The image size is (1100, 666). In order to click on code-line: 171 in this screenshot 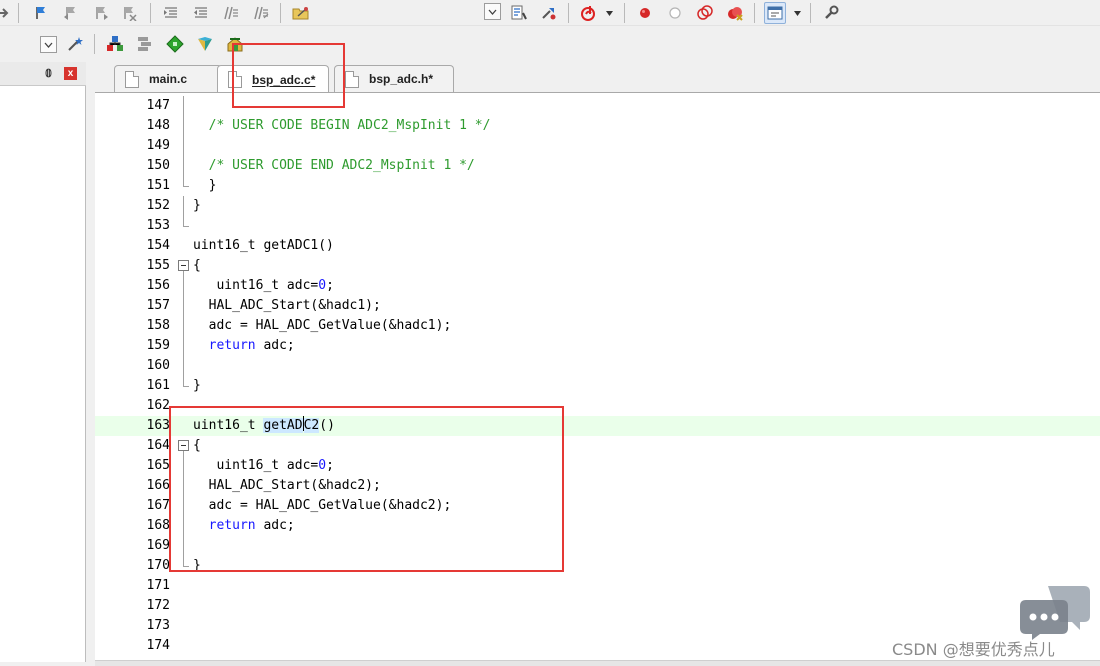, I will do `click(597, 586)`.